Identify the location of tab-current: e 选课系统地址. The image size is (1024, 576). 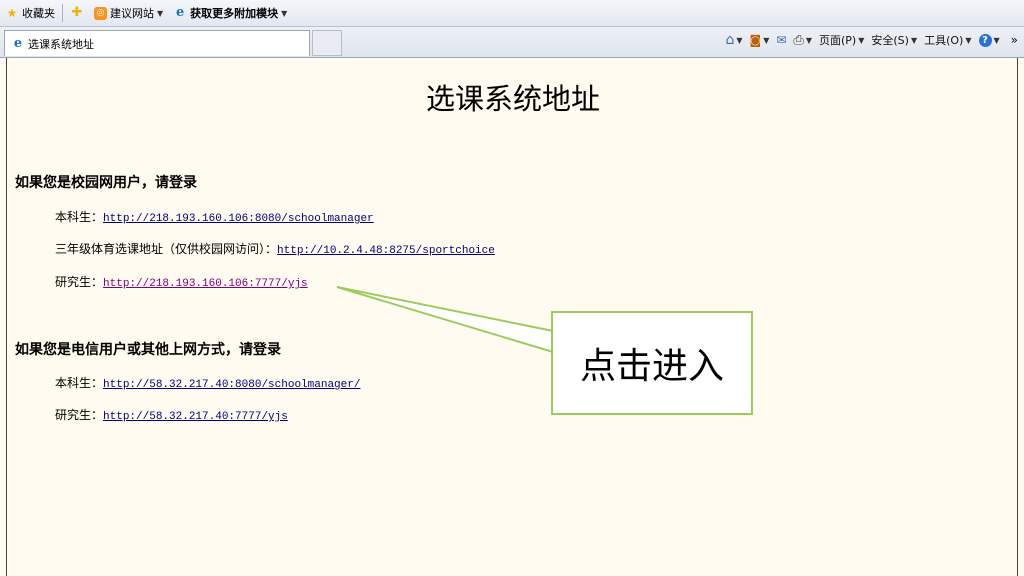
(157, 43).